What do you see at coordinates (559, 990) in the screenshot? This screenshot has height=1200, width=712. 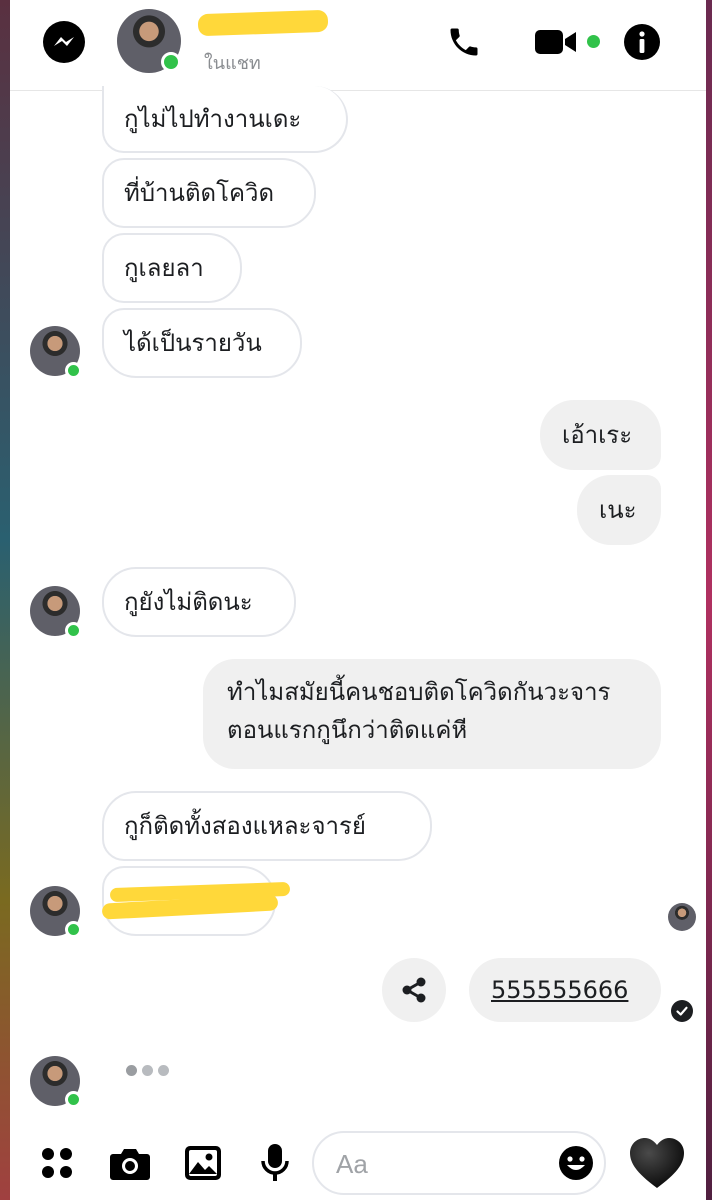 I see `message-link: 555555666` at bounding box center [559, 990].